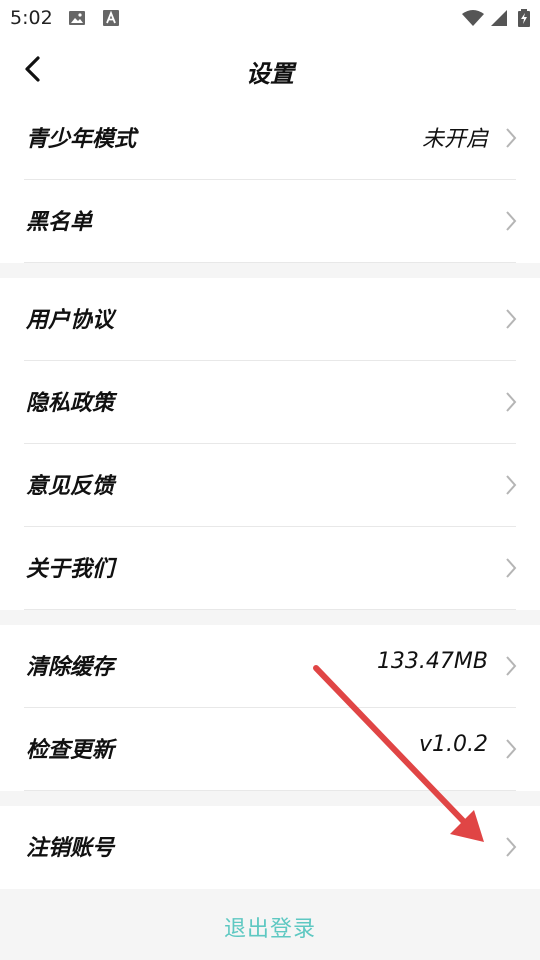 The width and height of the screenshot is (540, 960). What do you see at coordinates (270, 402) in the screenshot?
I see `settings-row-privacy-policy: 隐私政策` at bounding box center [270, 402].